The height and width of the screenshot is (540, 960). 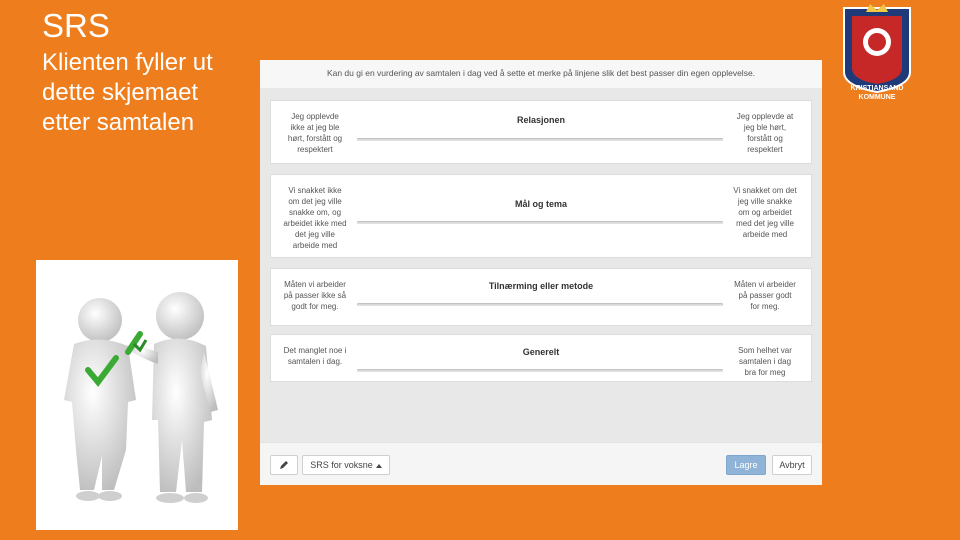 I want to click on save-button: Lagre, so click(x=746, y=465).